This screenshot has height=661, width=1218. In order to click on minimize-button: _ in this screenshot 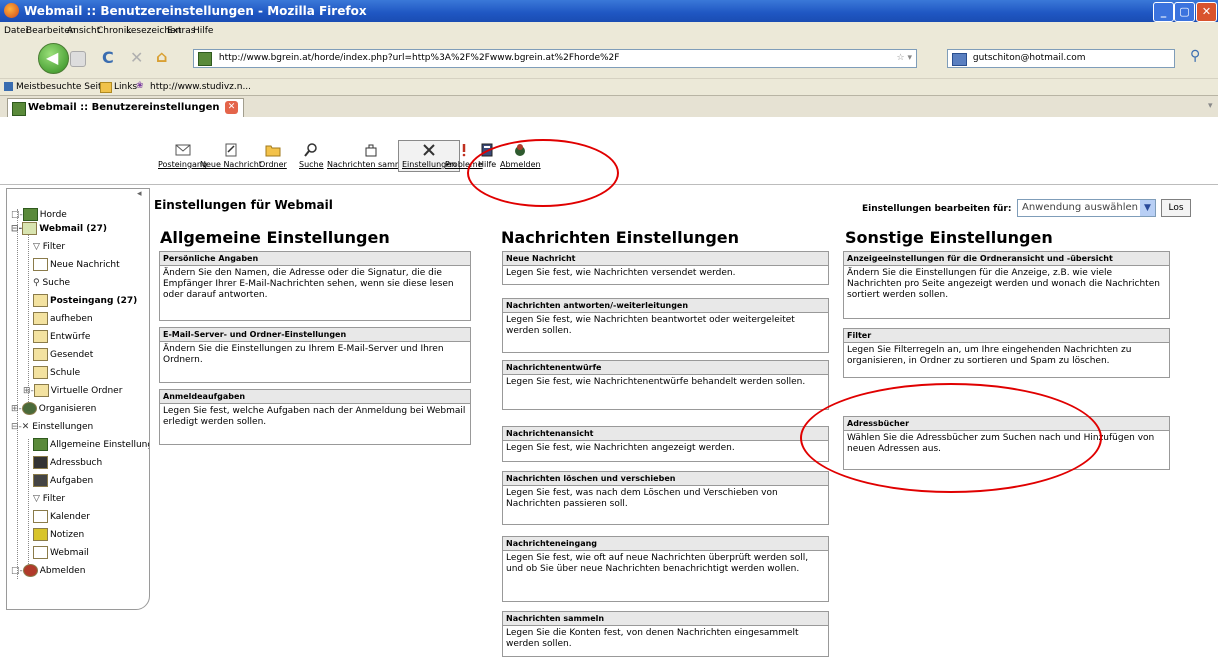, I will do `click(1163, 12)`.